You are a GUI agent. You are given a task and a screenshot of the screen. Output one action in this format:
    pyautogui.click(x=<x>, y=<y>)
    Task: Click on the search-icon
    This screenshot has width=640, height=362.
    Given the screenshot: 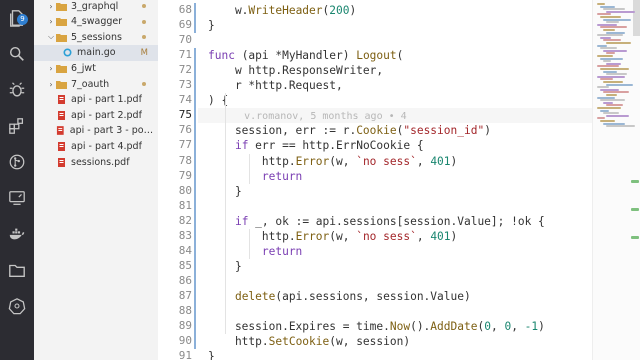 What is the action you would take?
    pyautogui.click(x=17, y=54)
    